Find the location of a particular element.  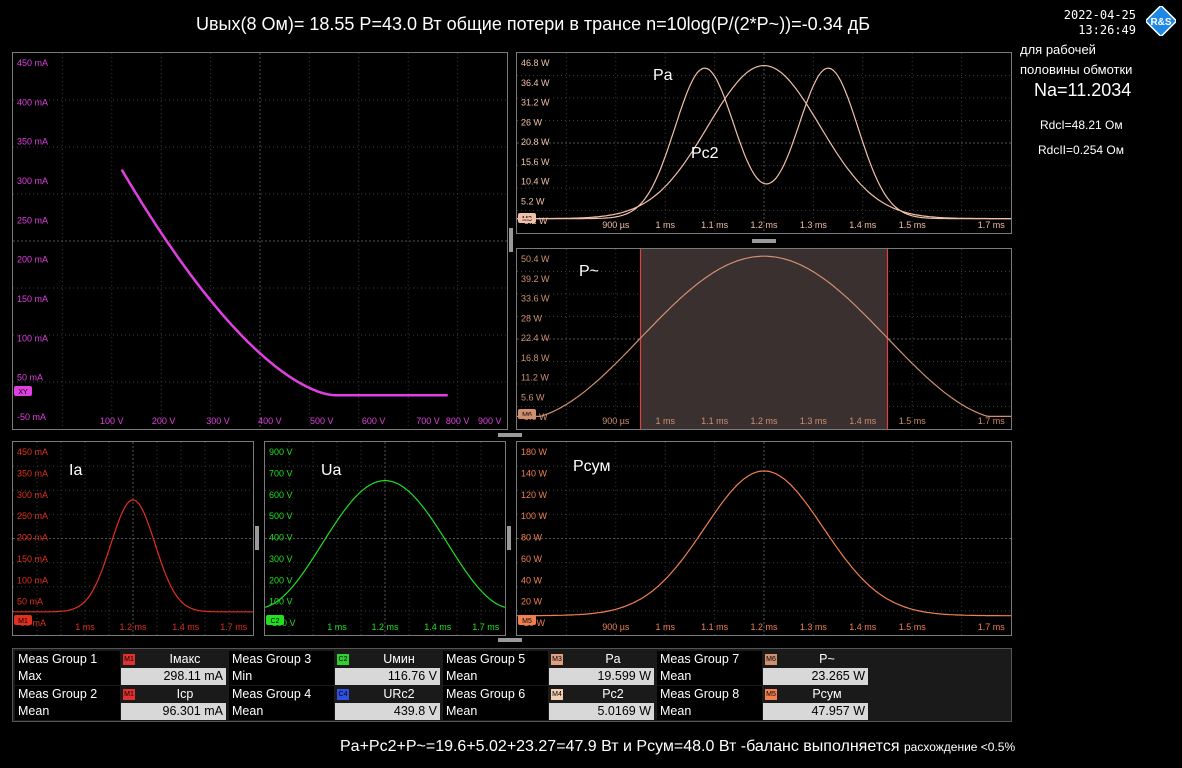

meas-name: Pc2 is located at coordinates (613, 694).